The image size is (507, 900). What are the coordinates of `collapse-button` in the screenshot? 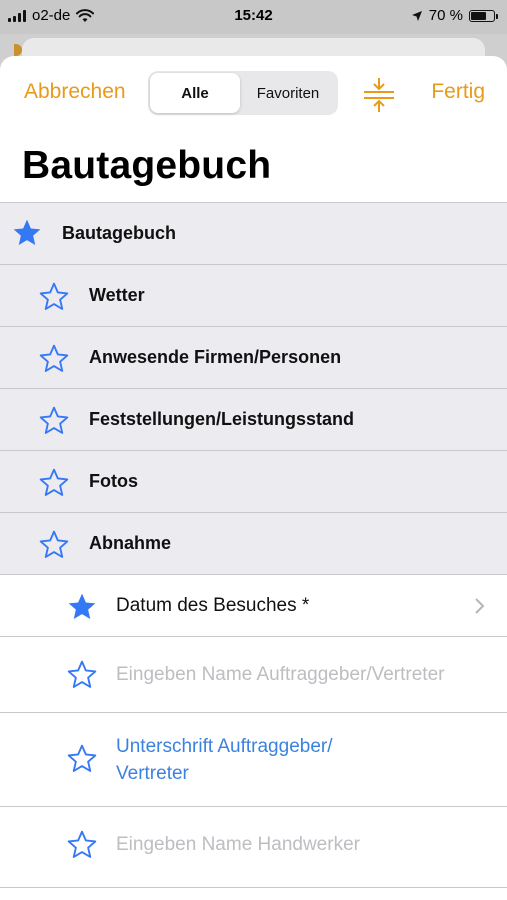 It's located at (379, 95).